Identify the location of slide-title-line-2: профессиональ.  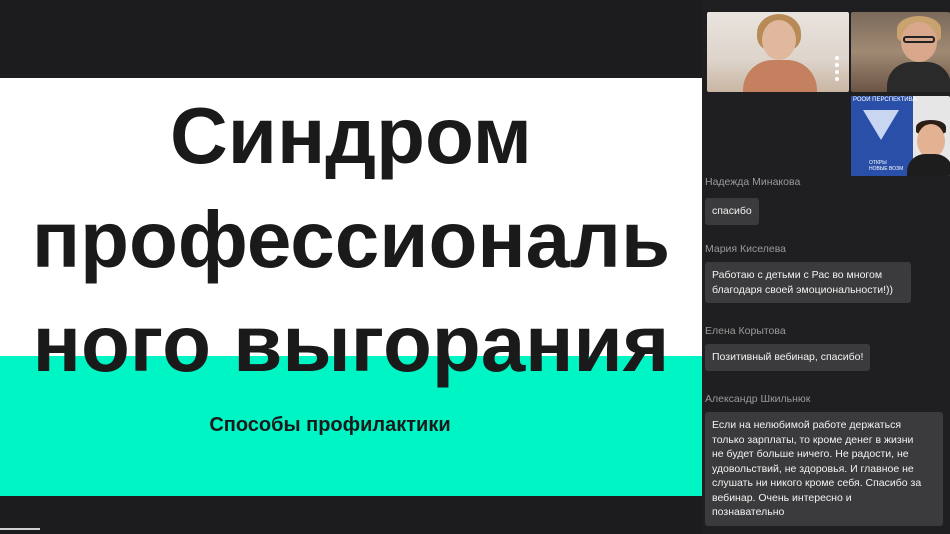
(351, 239).